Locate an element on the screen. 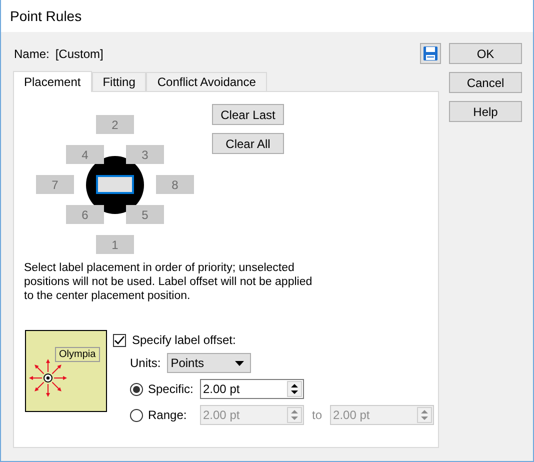  tab: Placement is located at coordinates (52, 81).